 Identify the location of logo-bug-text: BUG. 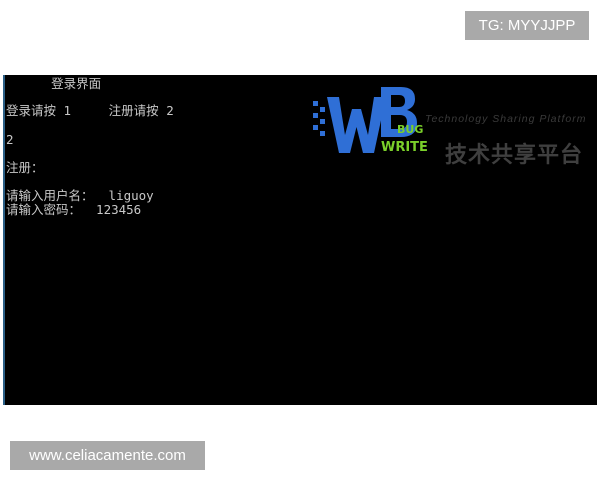
(410, 129).